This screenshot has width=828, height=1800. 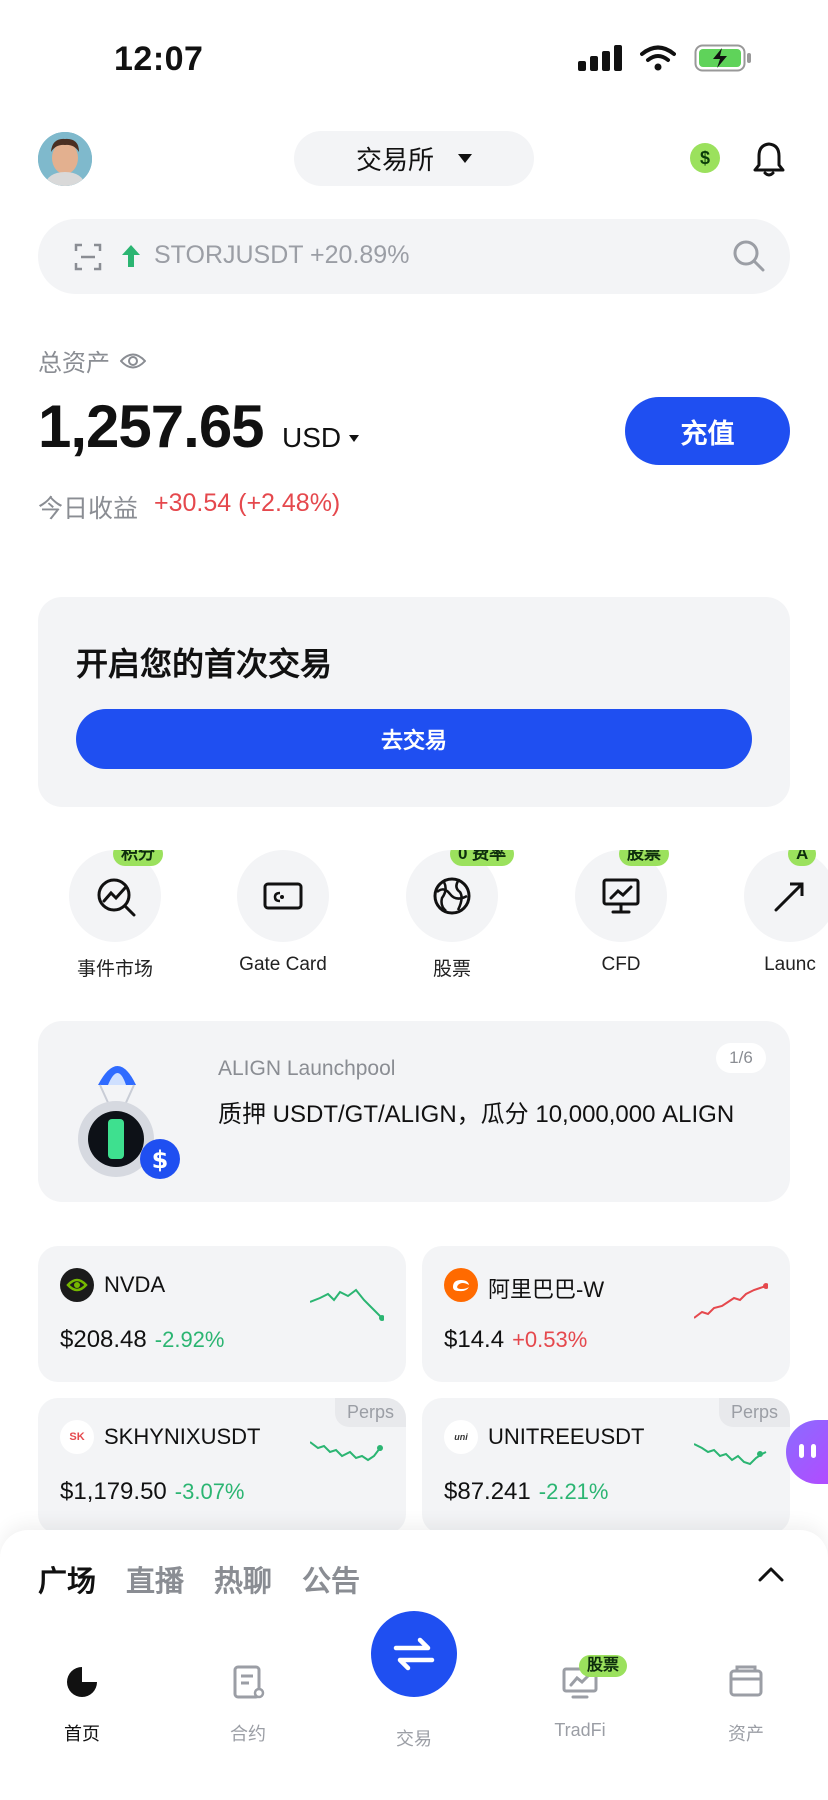 I want to click on market-card-skhynix: Perps SK SKHYNIXUSDT $1,179.50 -3.07%, so click(x=222, y=1466).